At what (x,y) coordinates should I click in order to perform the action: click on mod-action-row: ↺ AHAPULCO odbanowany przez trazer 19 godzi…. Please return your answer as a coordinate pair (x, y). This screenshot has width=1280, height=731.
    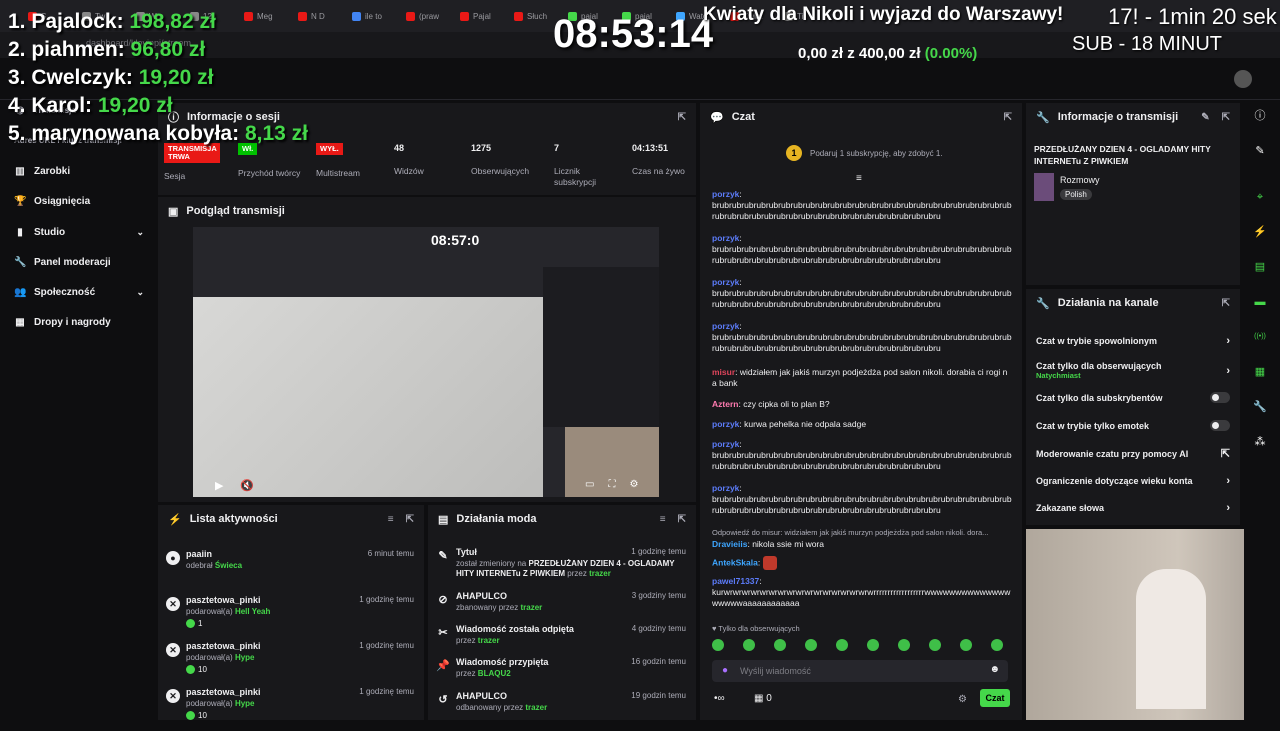
    Looking at the image, I should click on (562, 710).